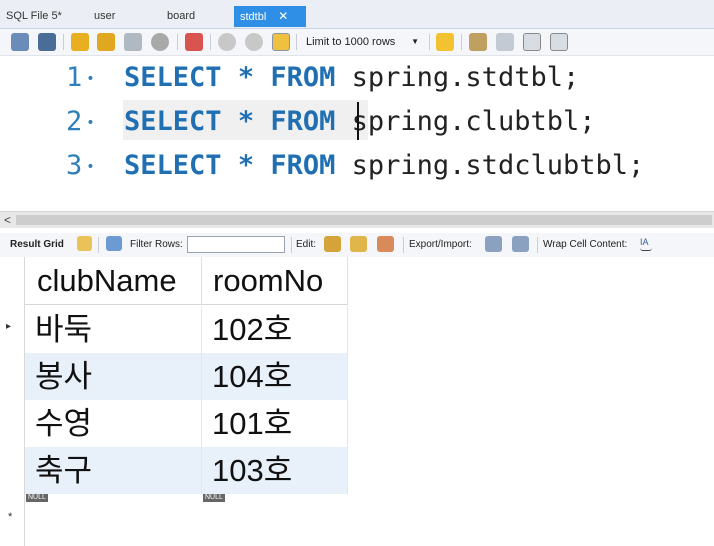  Describe the element at coordinates (351, 42) in the screenshot. I see `limit-rows-label: Limit to 1000 rows` at that location.